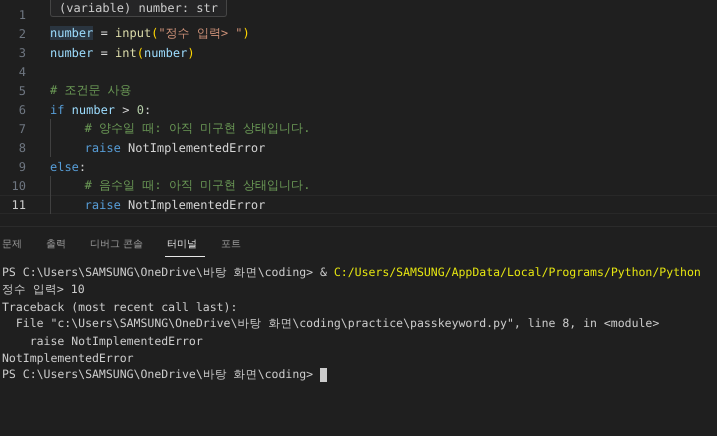 This screenshot has height=436, width=717. What do you see at coordinates (18, 205) in the screenshot?
I see `line-number: 11` at bounding box center [18, 205].